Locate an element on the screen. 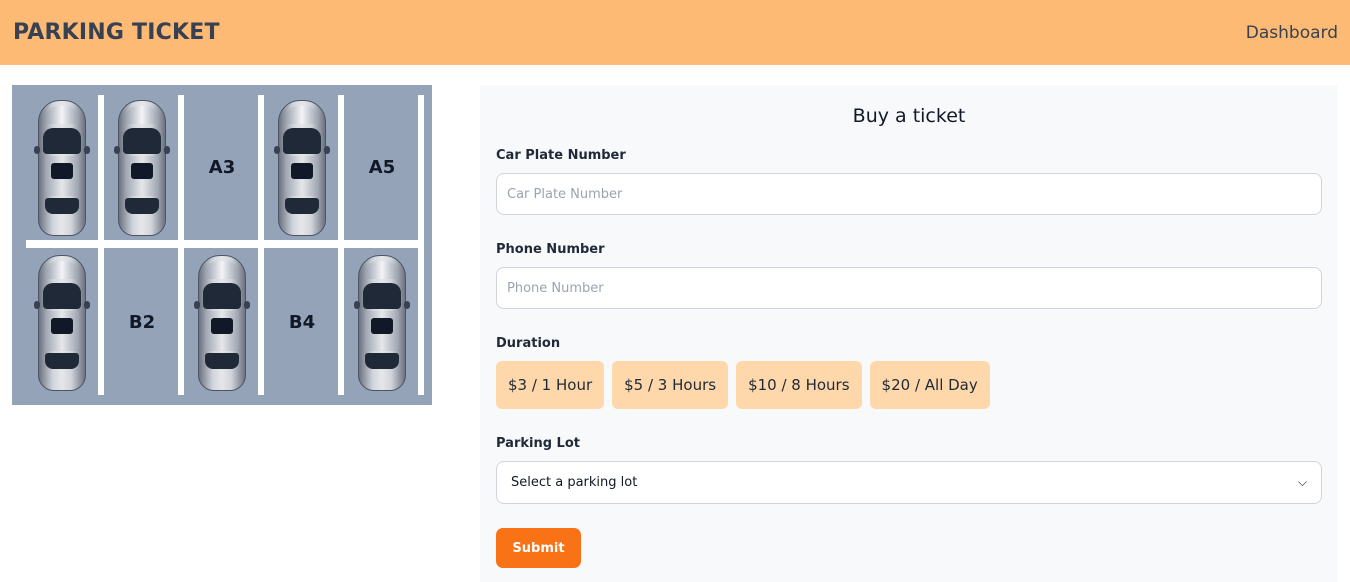  parking-slot-a2 is located at coordinates (142, 167).